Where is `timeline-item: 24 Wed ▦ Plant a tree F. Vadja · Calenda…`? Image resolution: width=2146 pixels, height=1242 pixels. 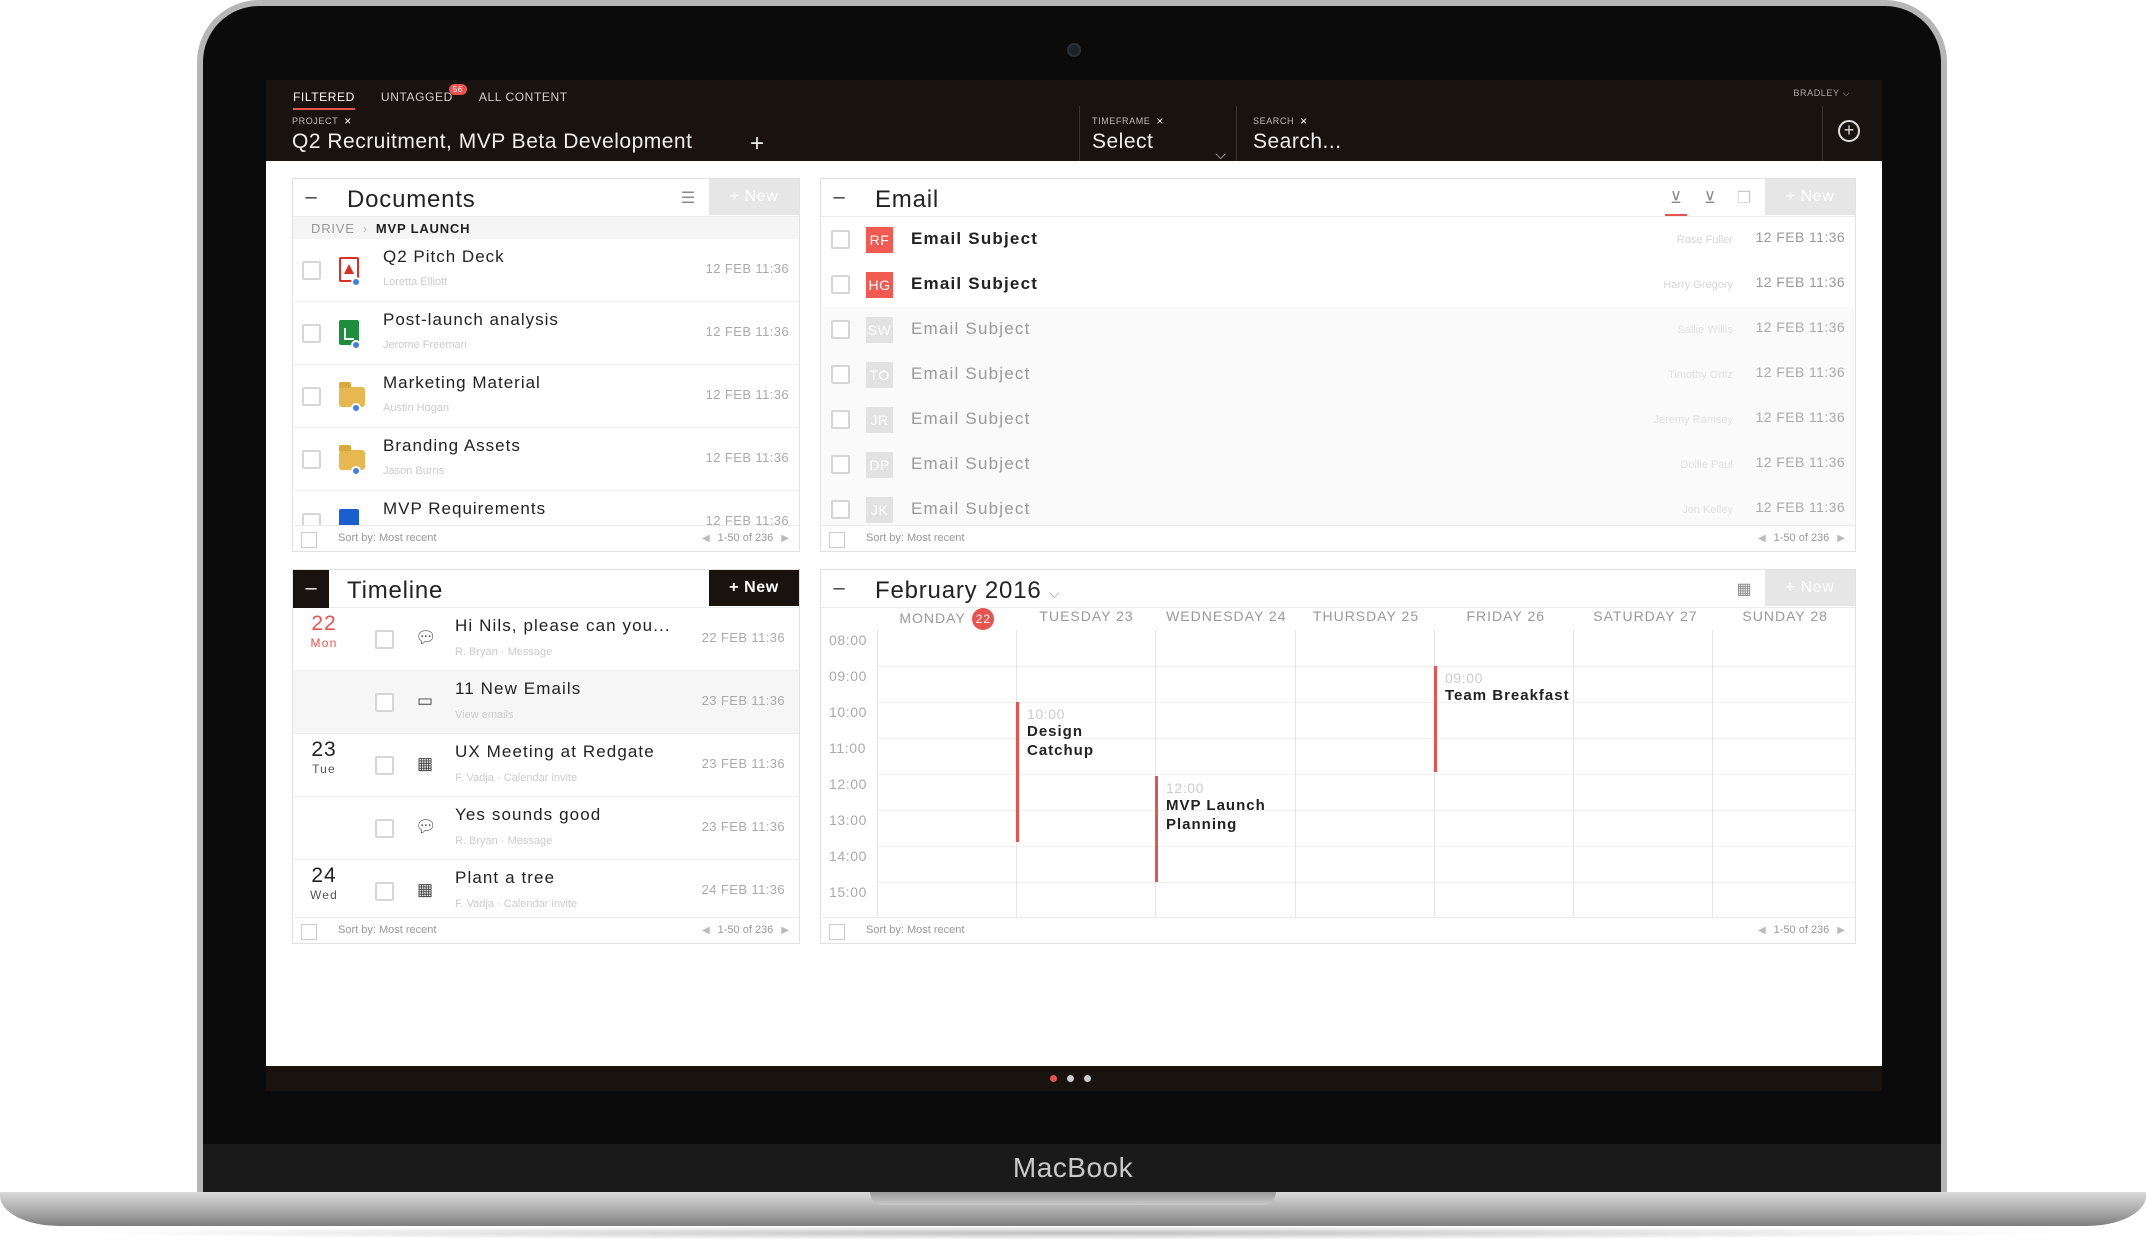
timeline-item: 24 Wed ▦ Plant a tree F. Vadja · Calenda… is located at coordinates (546, 891).